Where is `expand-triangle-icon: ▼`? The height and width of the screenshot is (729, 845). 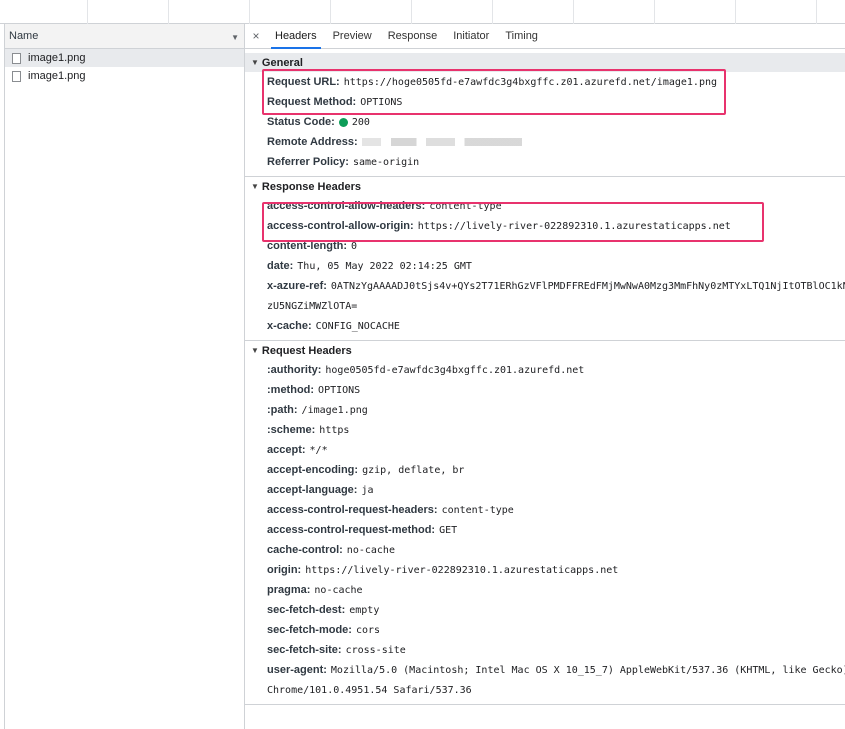 expand-triangle-icon: ▼ is located at coordinates (255, 186).